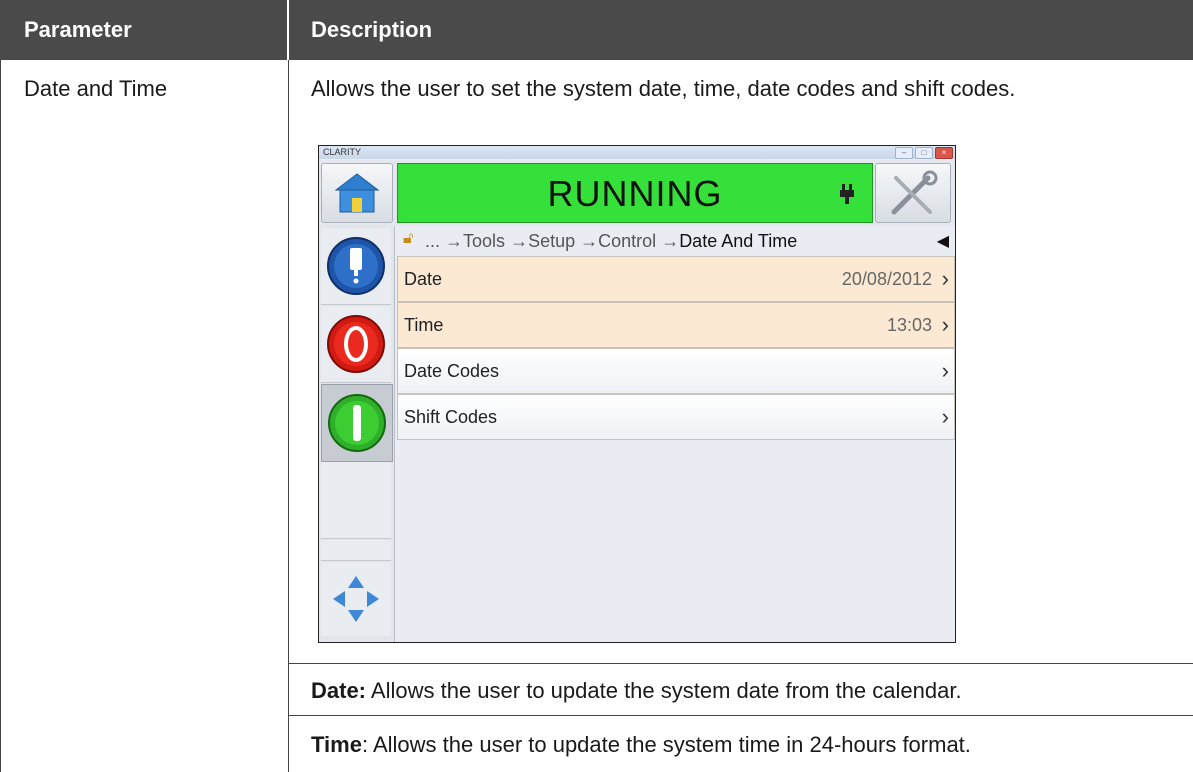 The image size is (1193, 772). I want to click on navigate-arrows-icon, so click(356, 599).